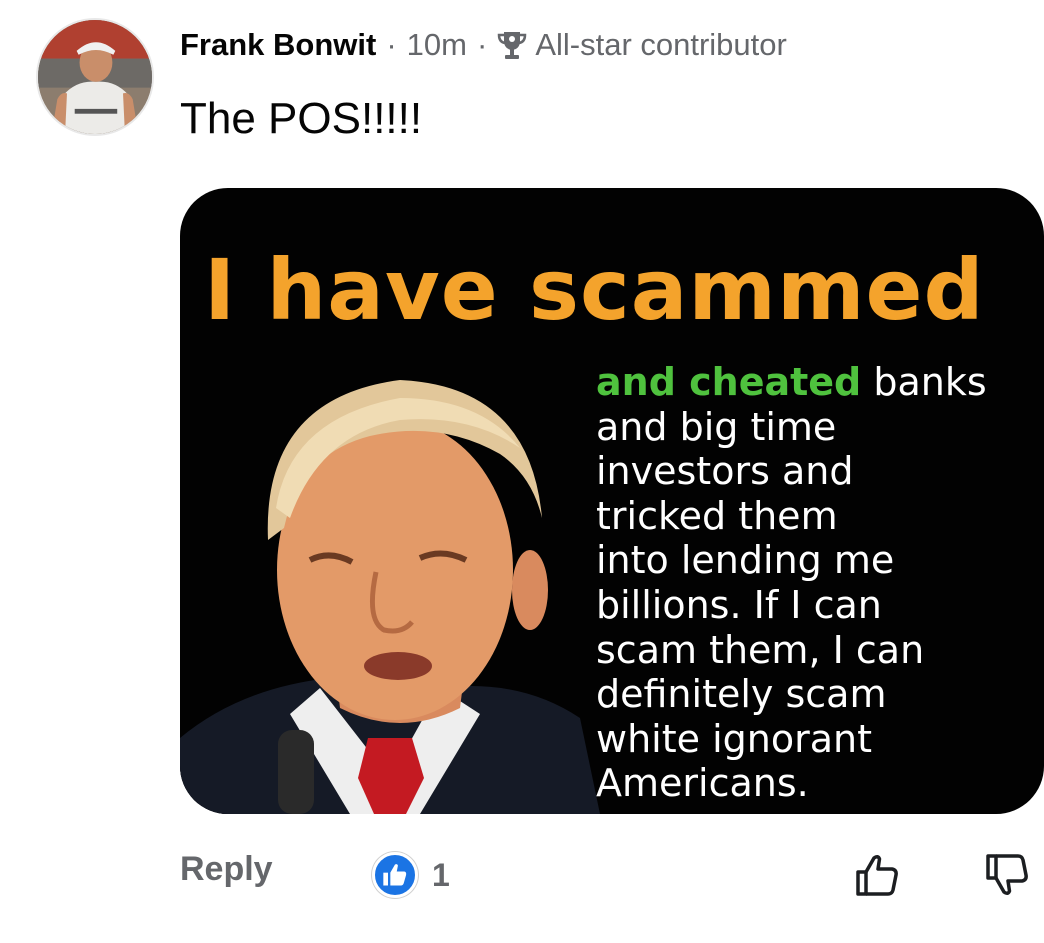 Image resolution: width=1044 pixels, height=943 pixels. What do you see at coordinates (594, 290) in the screenshot?
I see `meme-title: I have scammed` at bounding box center [594, 290].